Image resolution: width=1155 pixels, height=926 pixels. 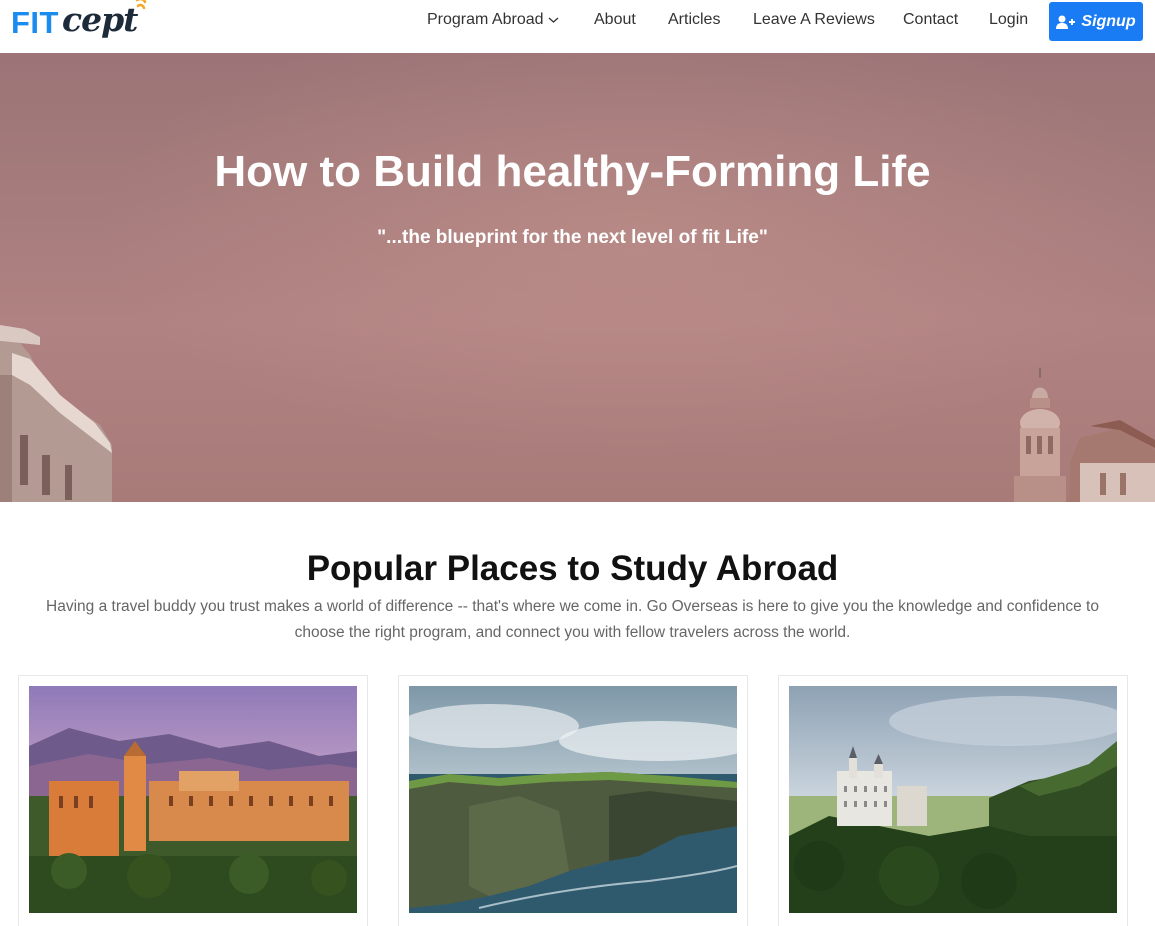 What do you see at coordinates (1108, 21) in the screenshot?
I see `signup-label: Signup` at bounding box center [1108, 21].